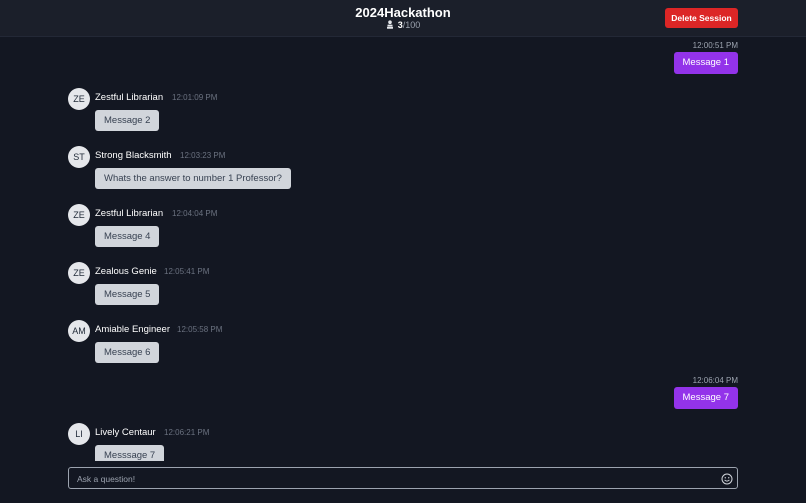 Image resolution: width=806 pixels, height=503 pixels. I want to click on message-author: Zealous Genie, so click(126, 271).